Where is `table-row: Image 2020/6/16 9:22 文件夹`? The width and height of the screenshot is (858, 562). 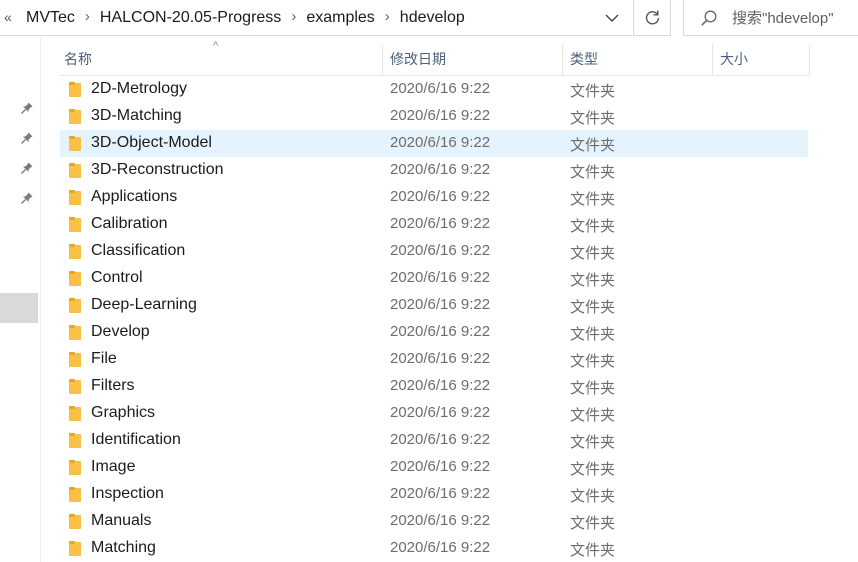
table-row: Image 2020/6/16 9:22 文件夹 is located at coordinates (434, 467).